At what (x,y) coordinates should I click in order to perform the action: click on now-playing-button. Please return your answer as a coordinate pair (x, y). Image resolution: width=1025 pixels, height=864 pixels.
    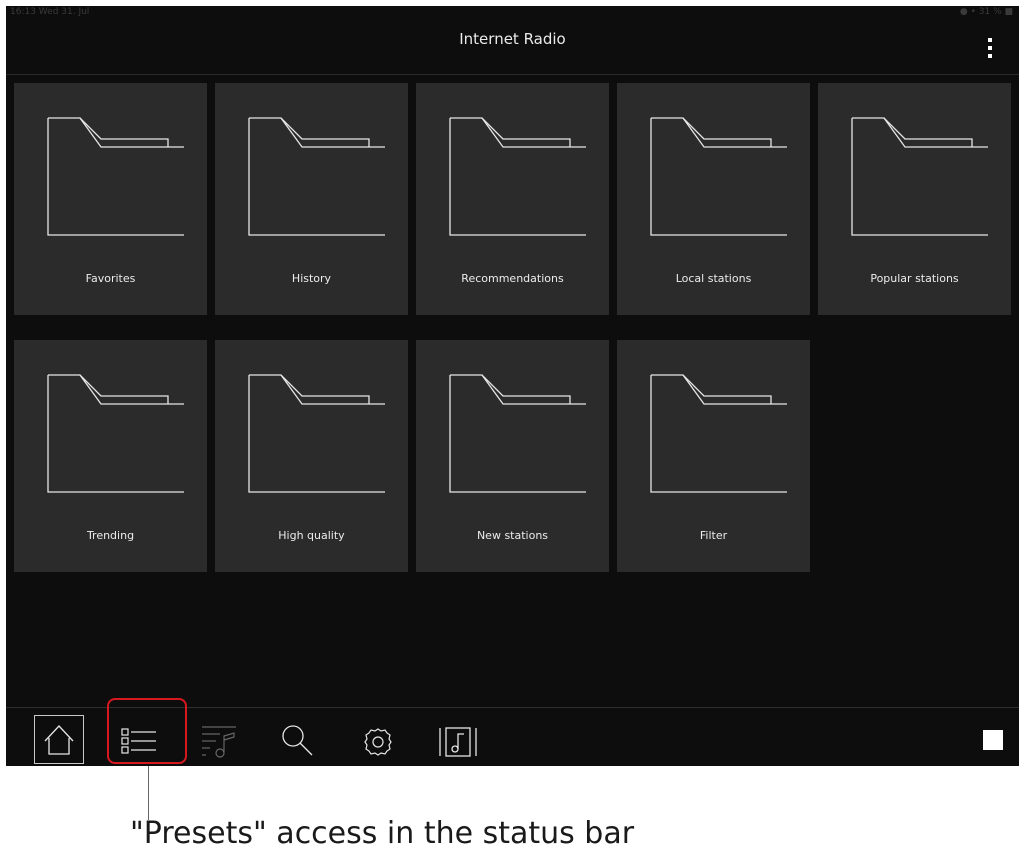
    Looking at the image, I should click on (461, 741).